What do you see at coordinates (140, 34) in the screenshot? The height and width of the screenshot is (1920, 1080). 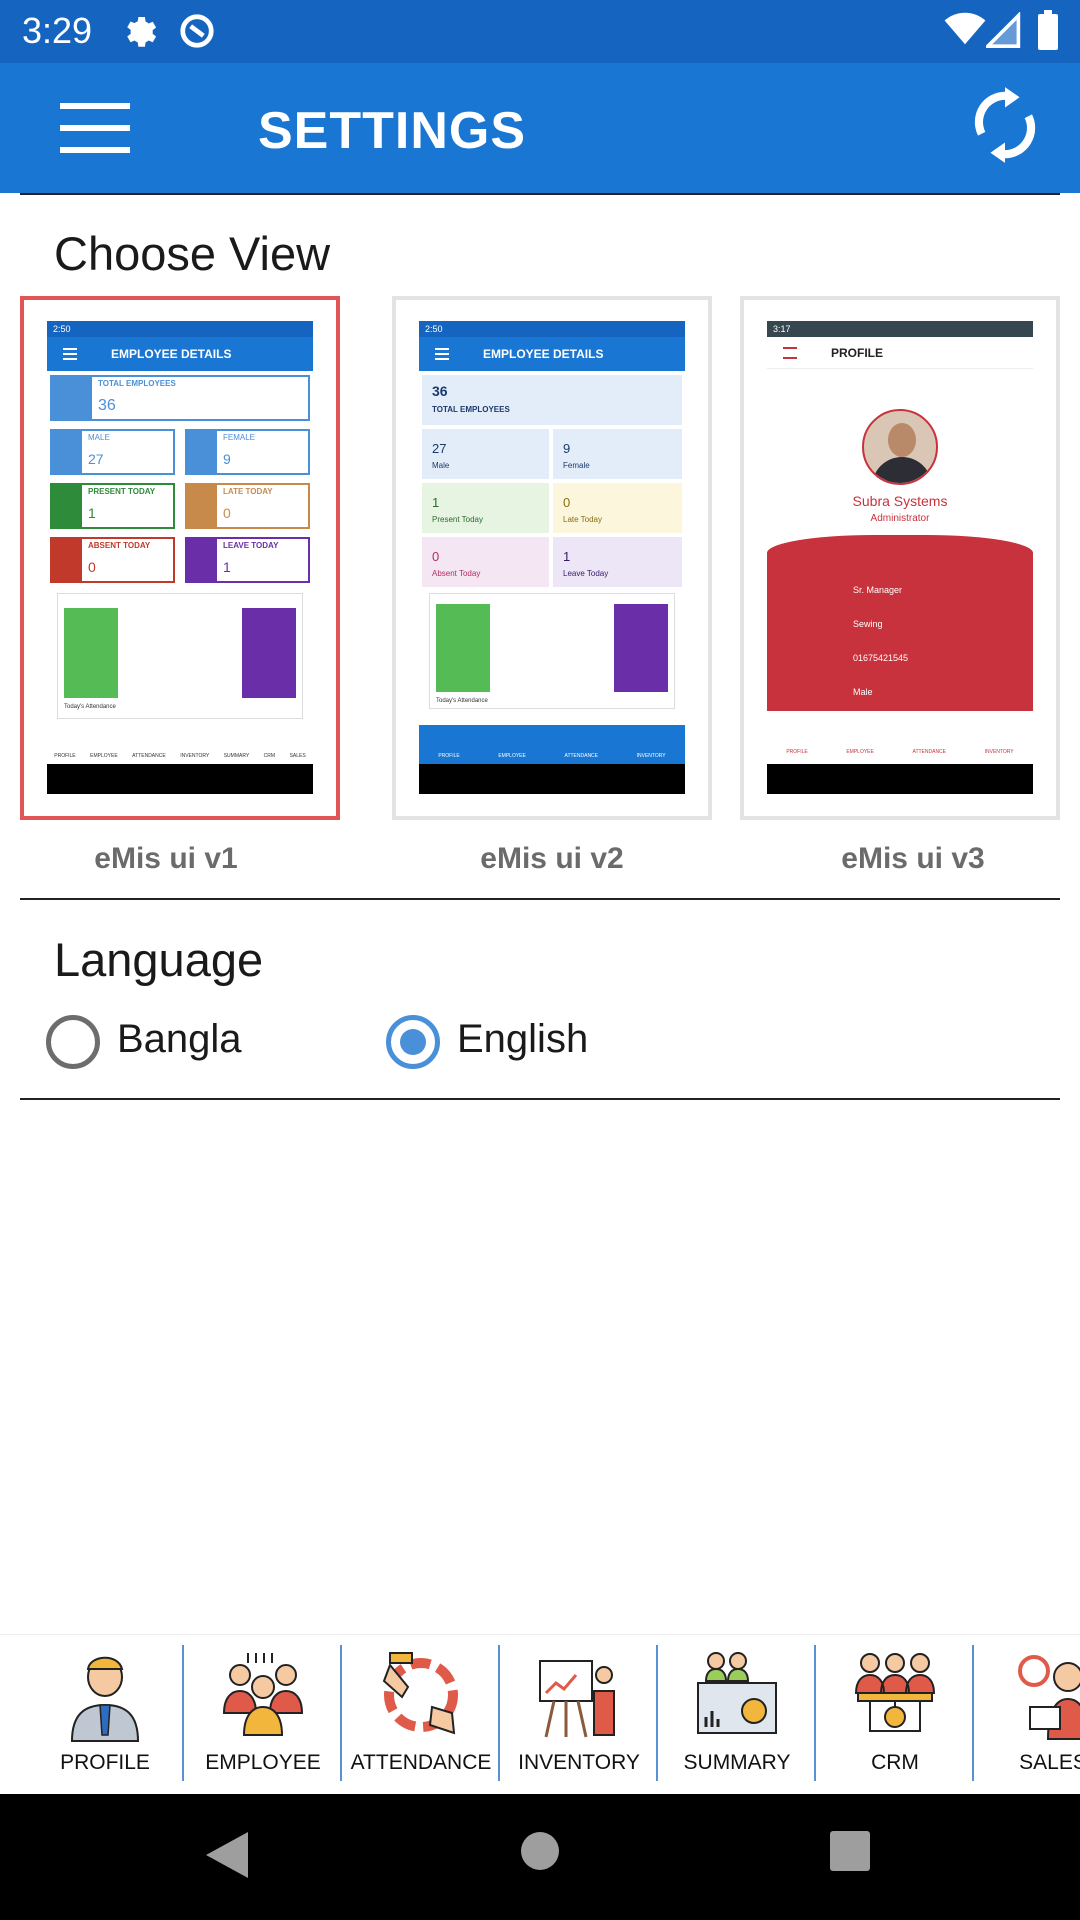 I see `gear-icon` at bounding box center [140, 34].